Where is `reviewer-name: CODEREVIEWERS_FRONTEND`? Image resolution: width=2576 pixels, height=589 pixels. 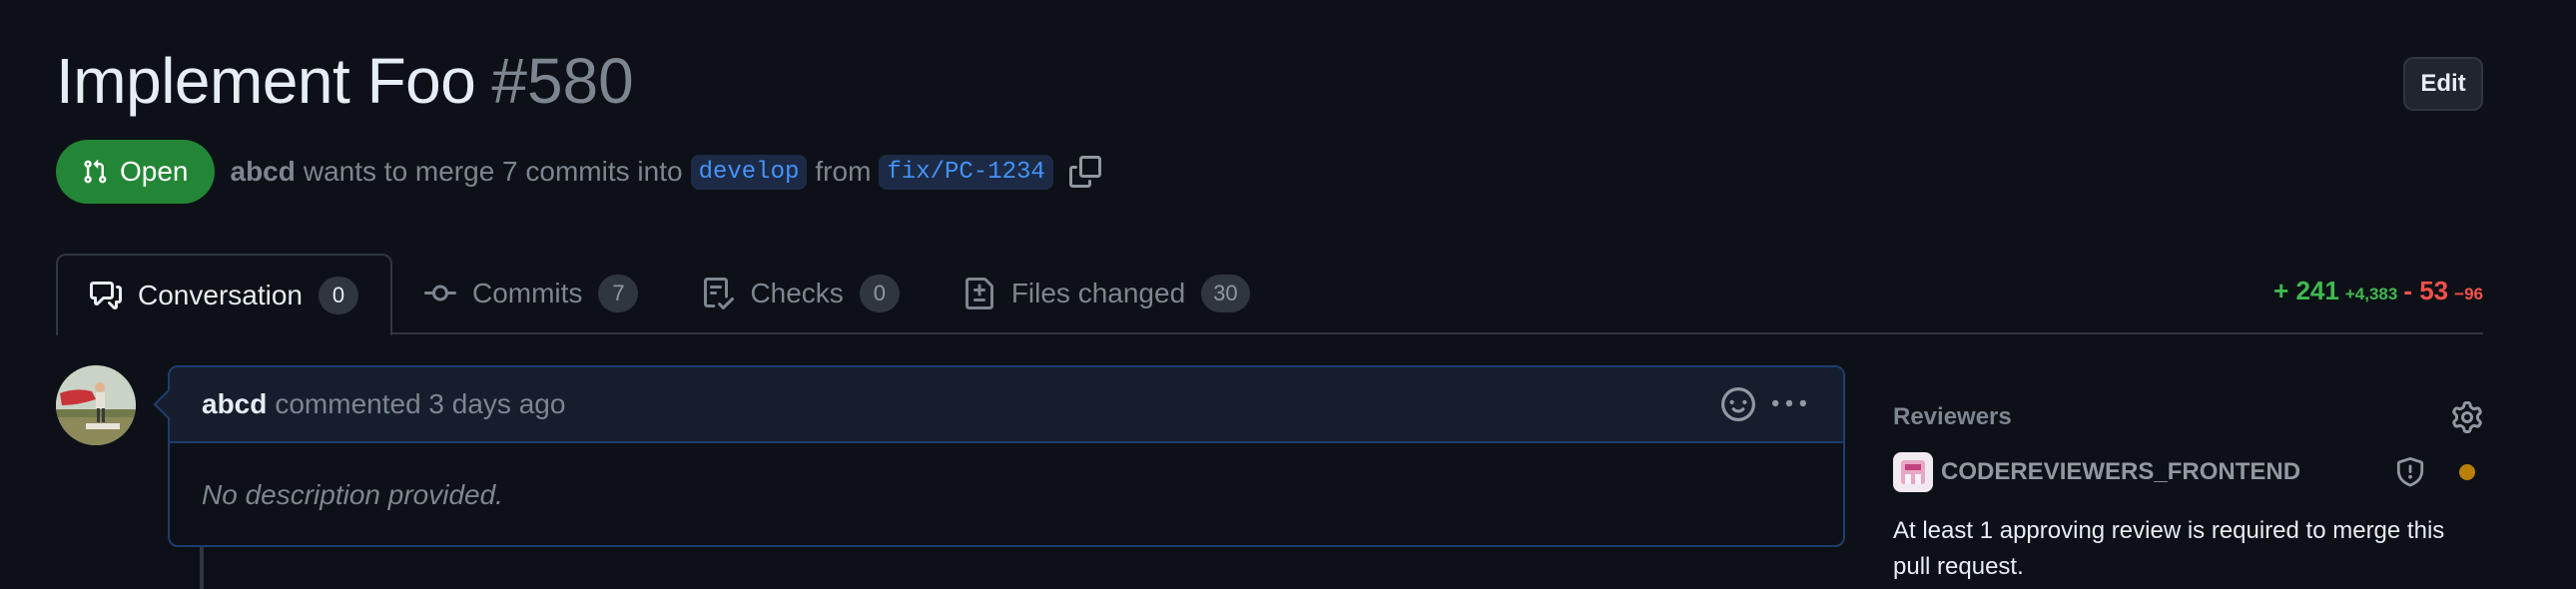 reviewer-name: CODEREVIEWERS_FRONTEND is located at coordinates (2168, 472).